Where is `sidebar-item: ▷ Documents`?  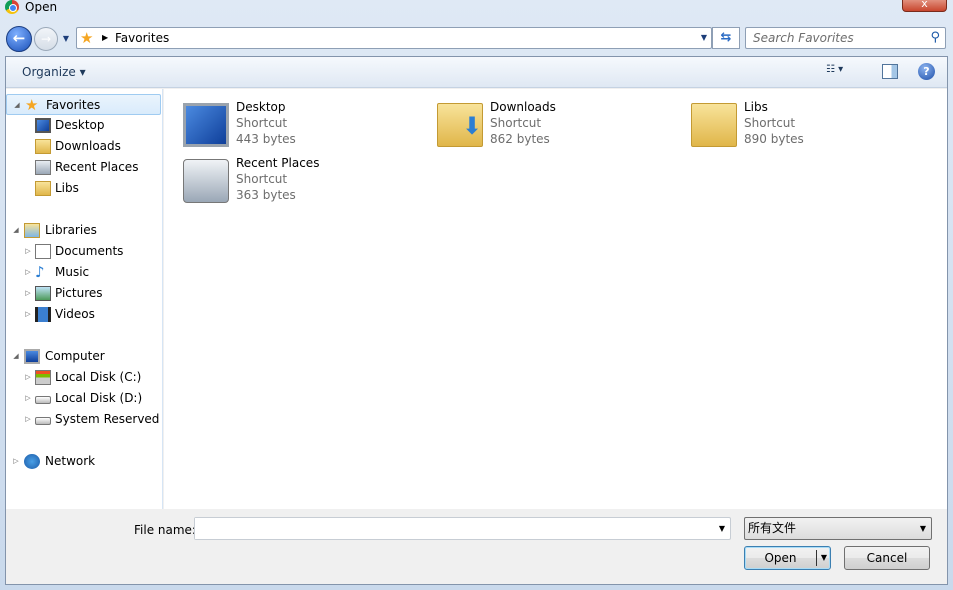
sidebar-item: ▷ Documents is located at coordinates (83, 251).